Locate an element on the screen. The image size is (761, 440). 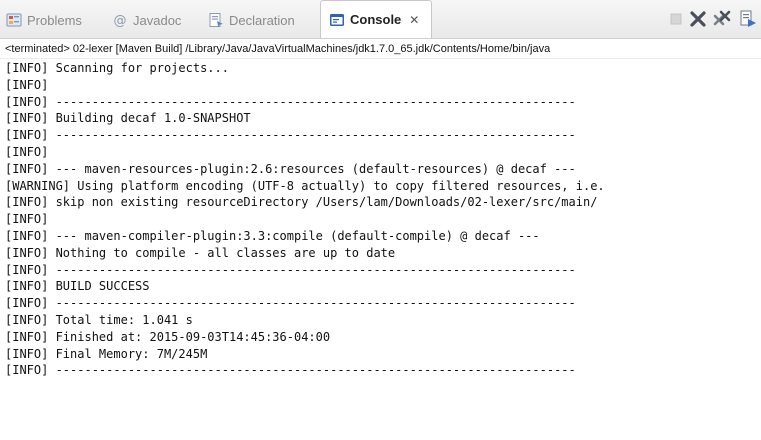
console-line: [INFO] Final Memory: 7M/245M is located at coordinates (106, 353).